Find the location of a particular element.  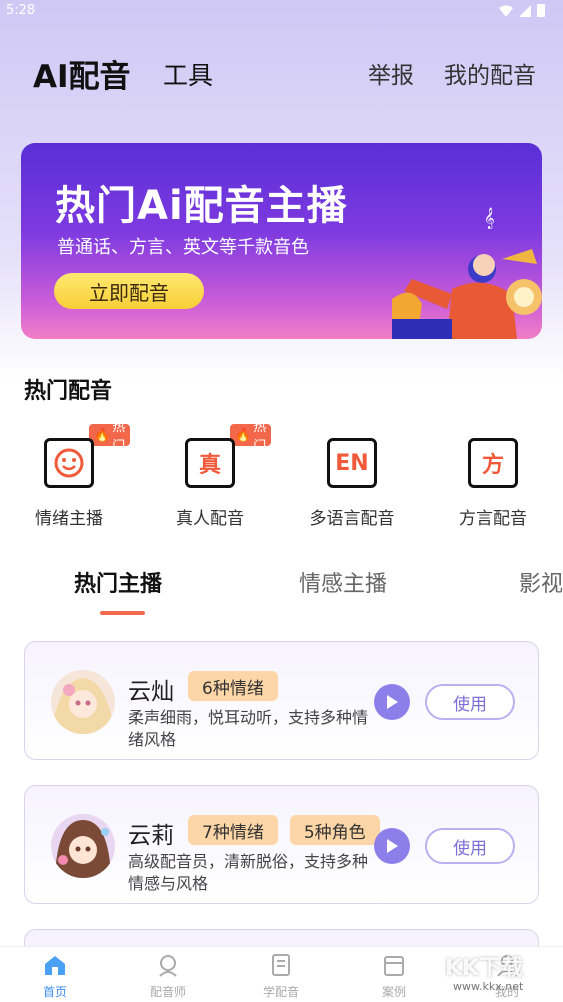

anchor-description: 柔声细雨，悦耳动听，支持多种情绪风格 is located at coordinates (248, 728).